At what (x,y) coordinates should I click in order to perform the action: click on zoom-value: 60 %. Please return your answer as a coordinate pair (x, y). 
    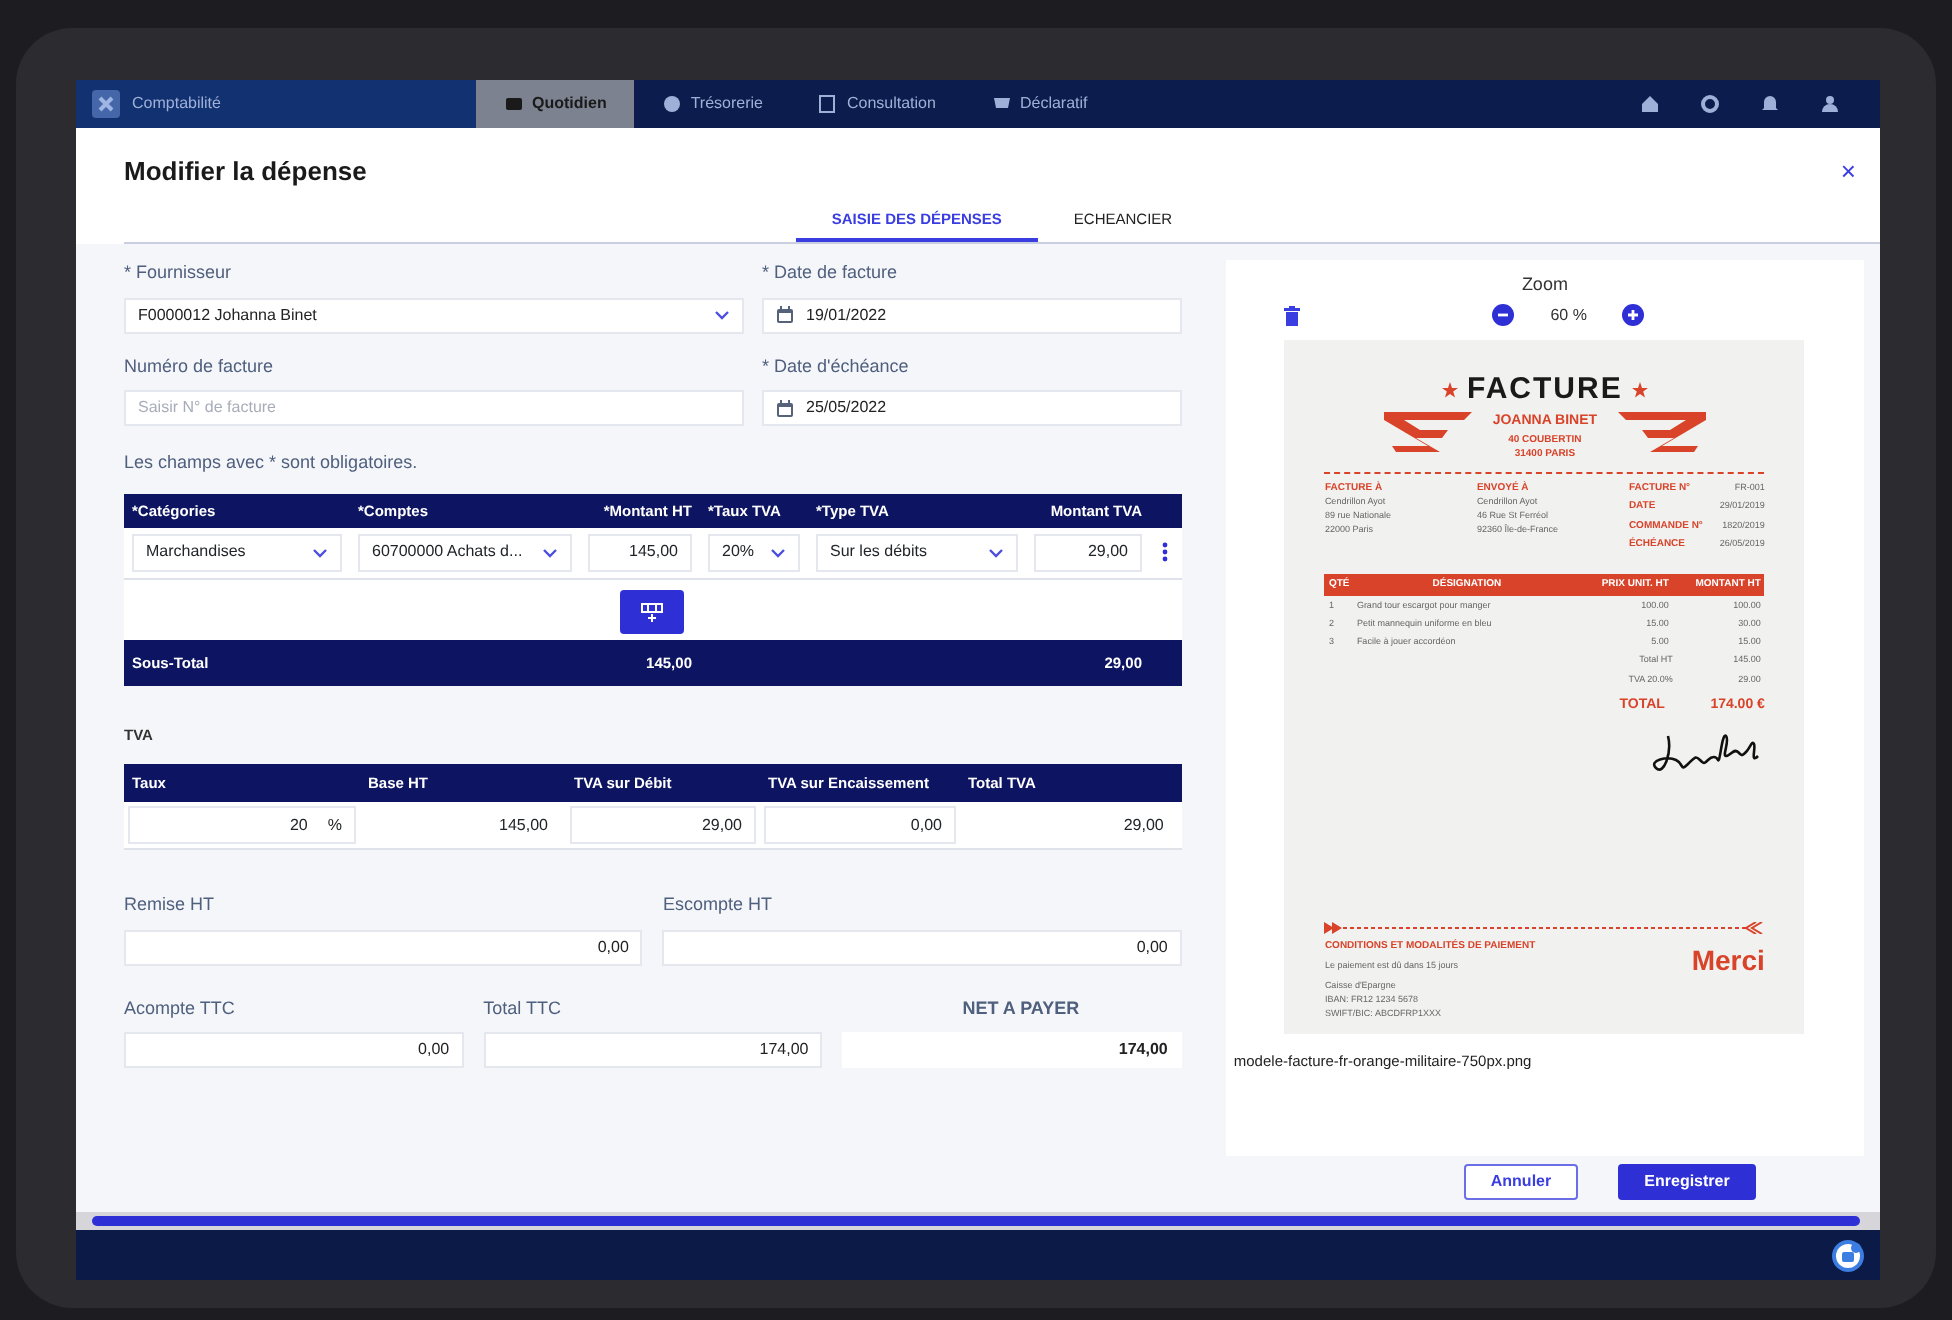
    Looking at the image, I should click on (1568, 315).